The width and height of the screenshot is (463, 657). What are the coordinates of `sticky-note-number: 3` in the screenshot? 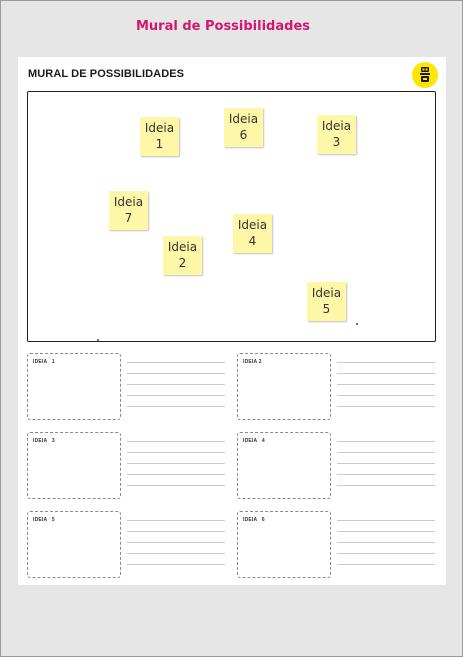 It's located at (336, 142).